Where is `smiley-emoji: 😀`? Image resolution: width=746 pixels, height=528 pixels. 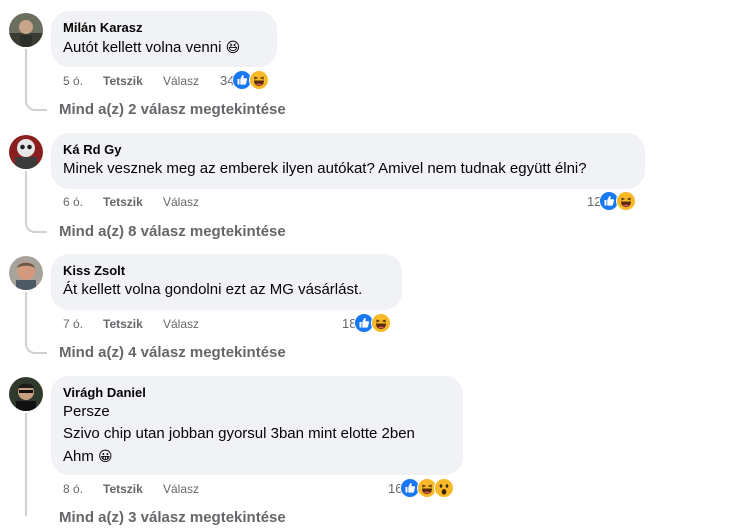
smiley-emoji: 😀 is located at coordinates (105, 456).